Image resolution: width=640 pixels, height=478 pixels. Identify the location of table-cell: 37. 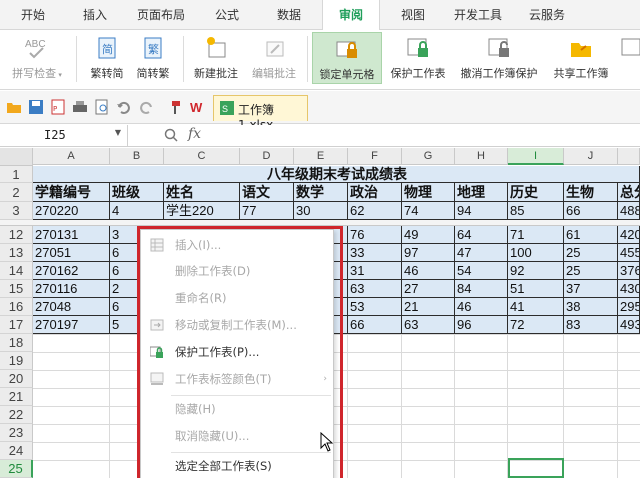
(591, 289).